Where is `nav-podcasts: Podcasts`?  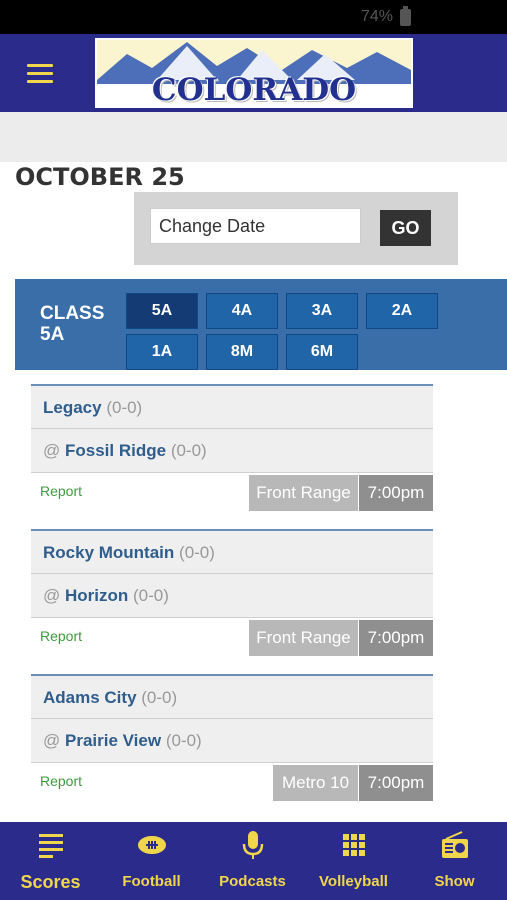 nav-podcasts: Podcasts is located at coordinates (252, 861).